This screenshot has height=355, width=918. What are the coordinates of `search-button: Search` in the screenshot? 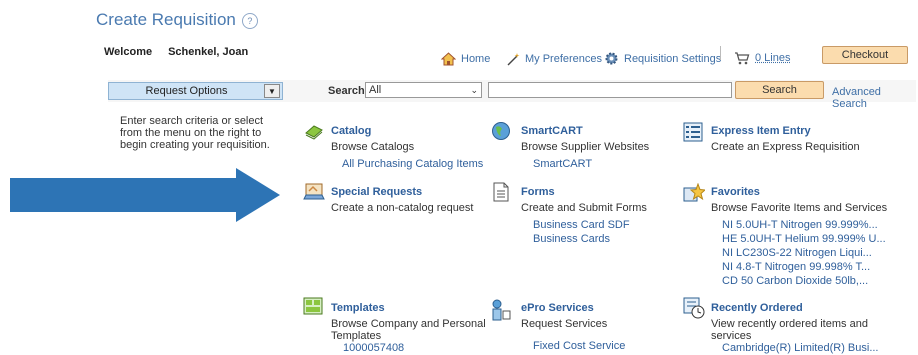 It's located at (779, 90).